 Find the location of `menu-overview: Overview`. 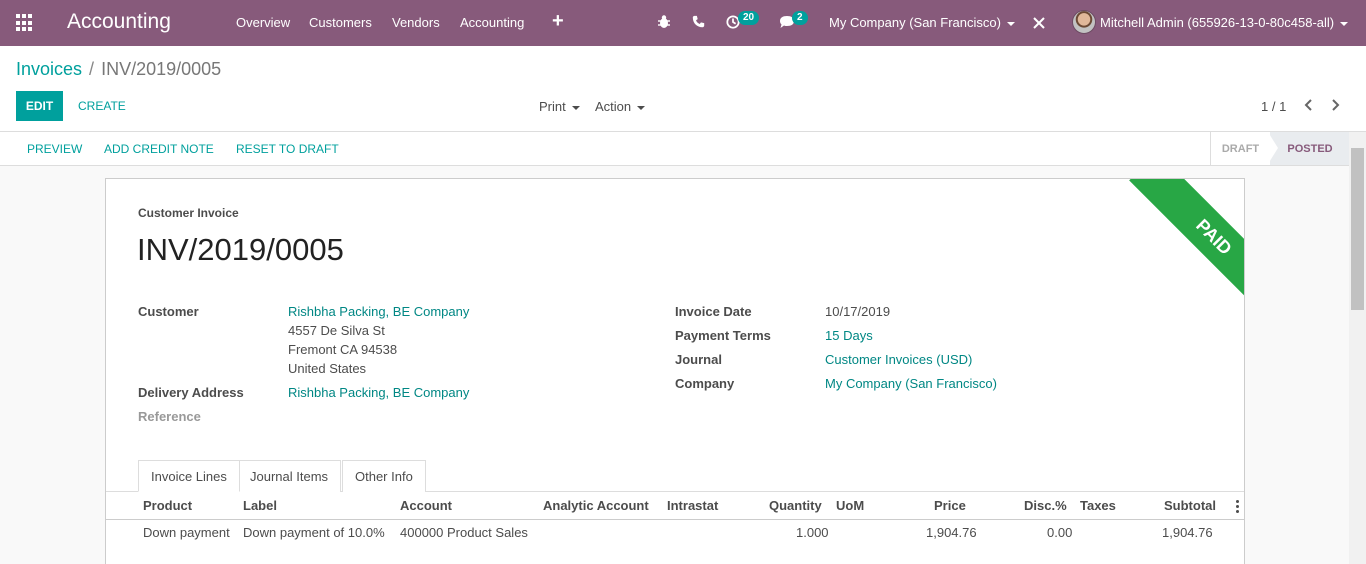

menu-overview: Overview is located at coordinates (263, 22).